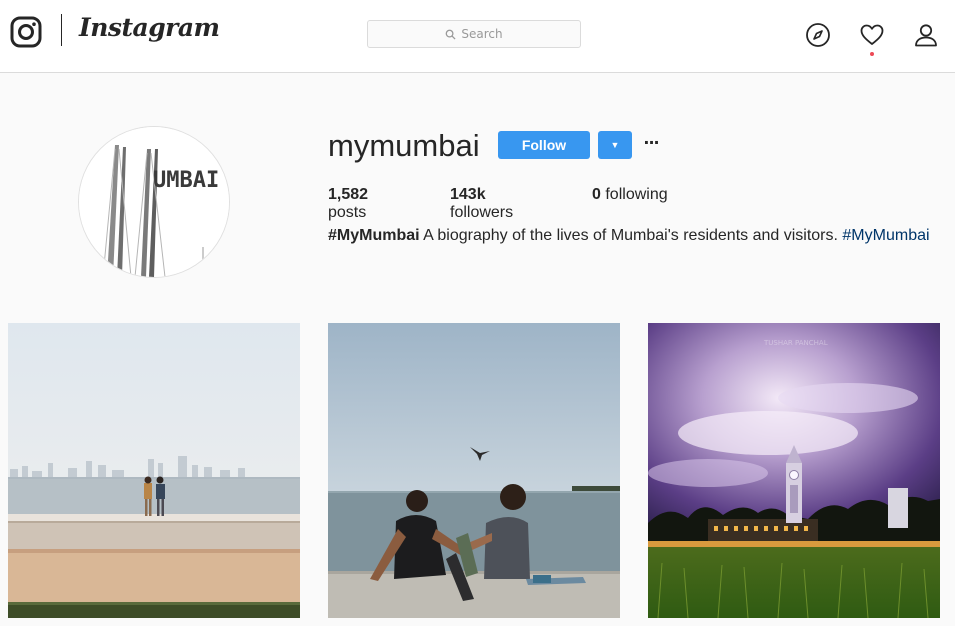  What do you see at coordinates (369, 204) in the screenshot?
I see `stat-posts: 1,582 posts` at bounding box center [369, 204].